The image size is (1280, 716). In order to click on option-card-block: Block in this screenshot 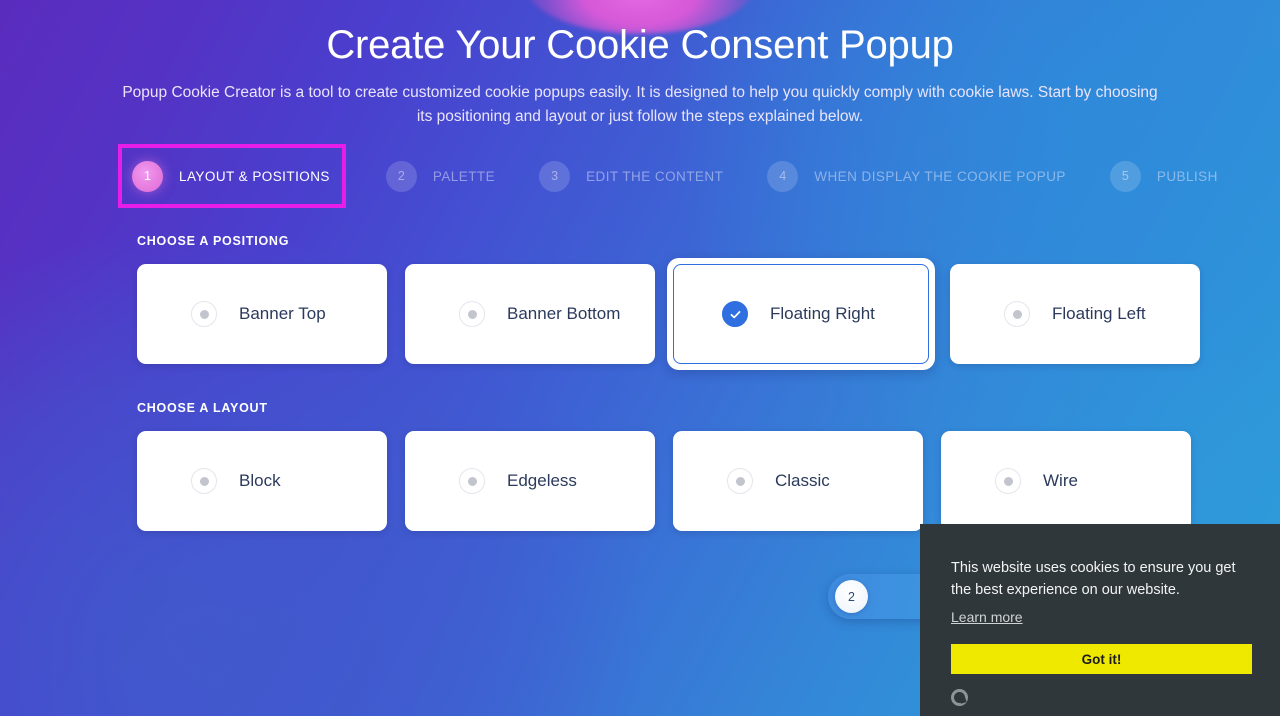, I will do `click(262, 481)`.